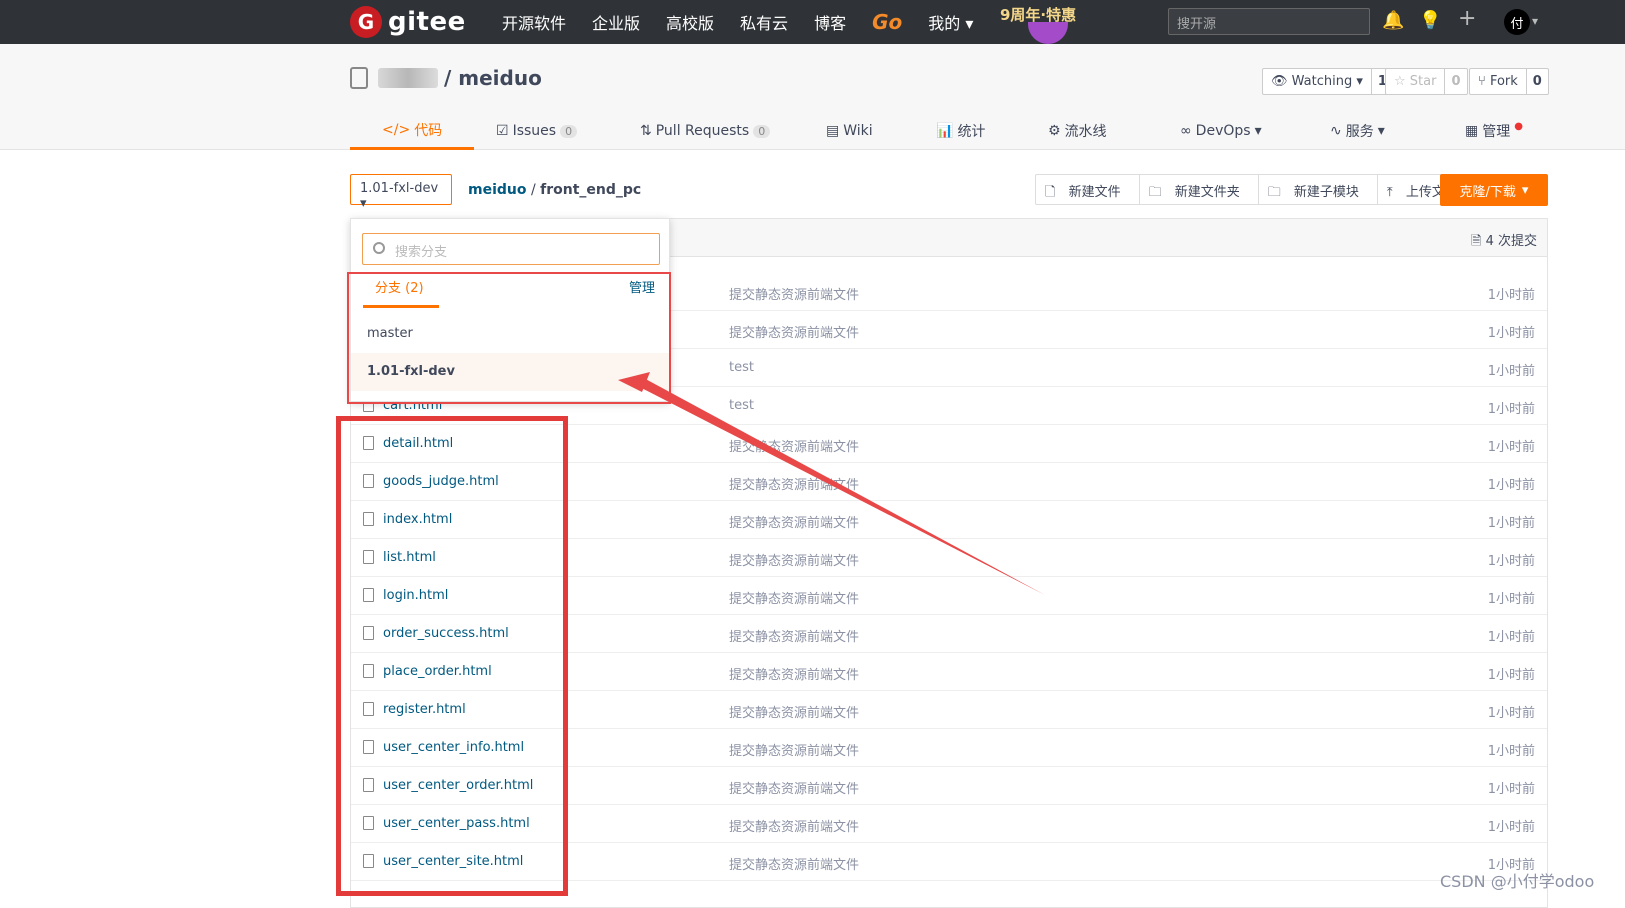 The image size is (1625, 908). What do you see at coordinates (837, 485) in the screenshot?
I see `arrow-shaft` at bounding box center [837, 485].